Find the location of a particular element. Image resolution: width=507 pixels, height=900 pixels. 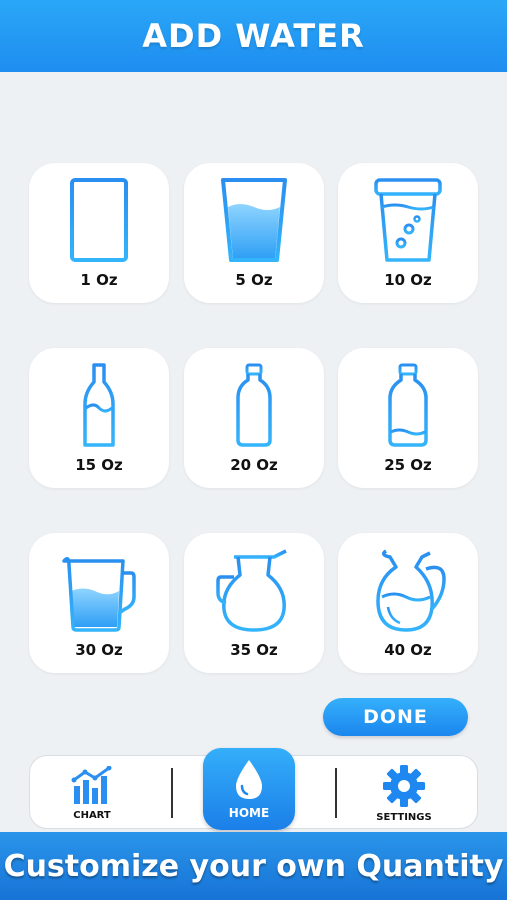

option-label: 35 Oz is located at coordinates (254, 650).